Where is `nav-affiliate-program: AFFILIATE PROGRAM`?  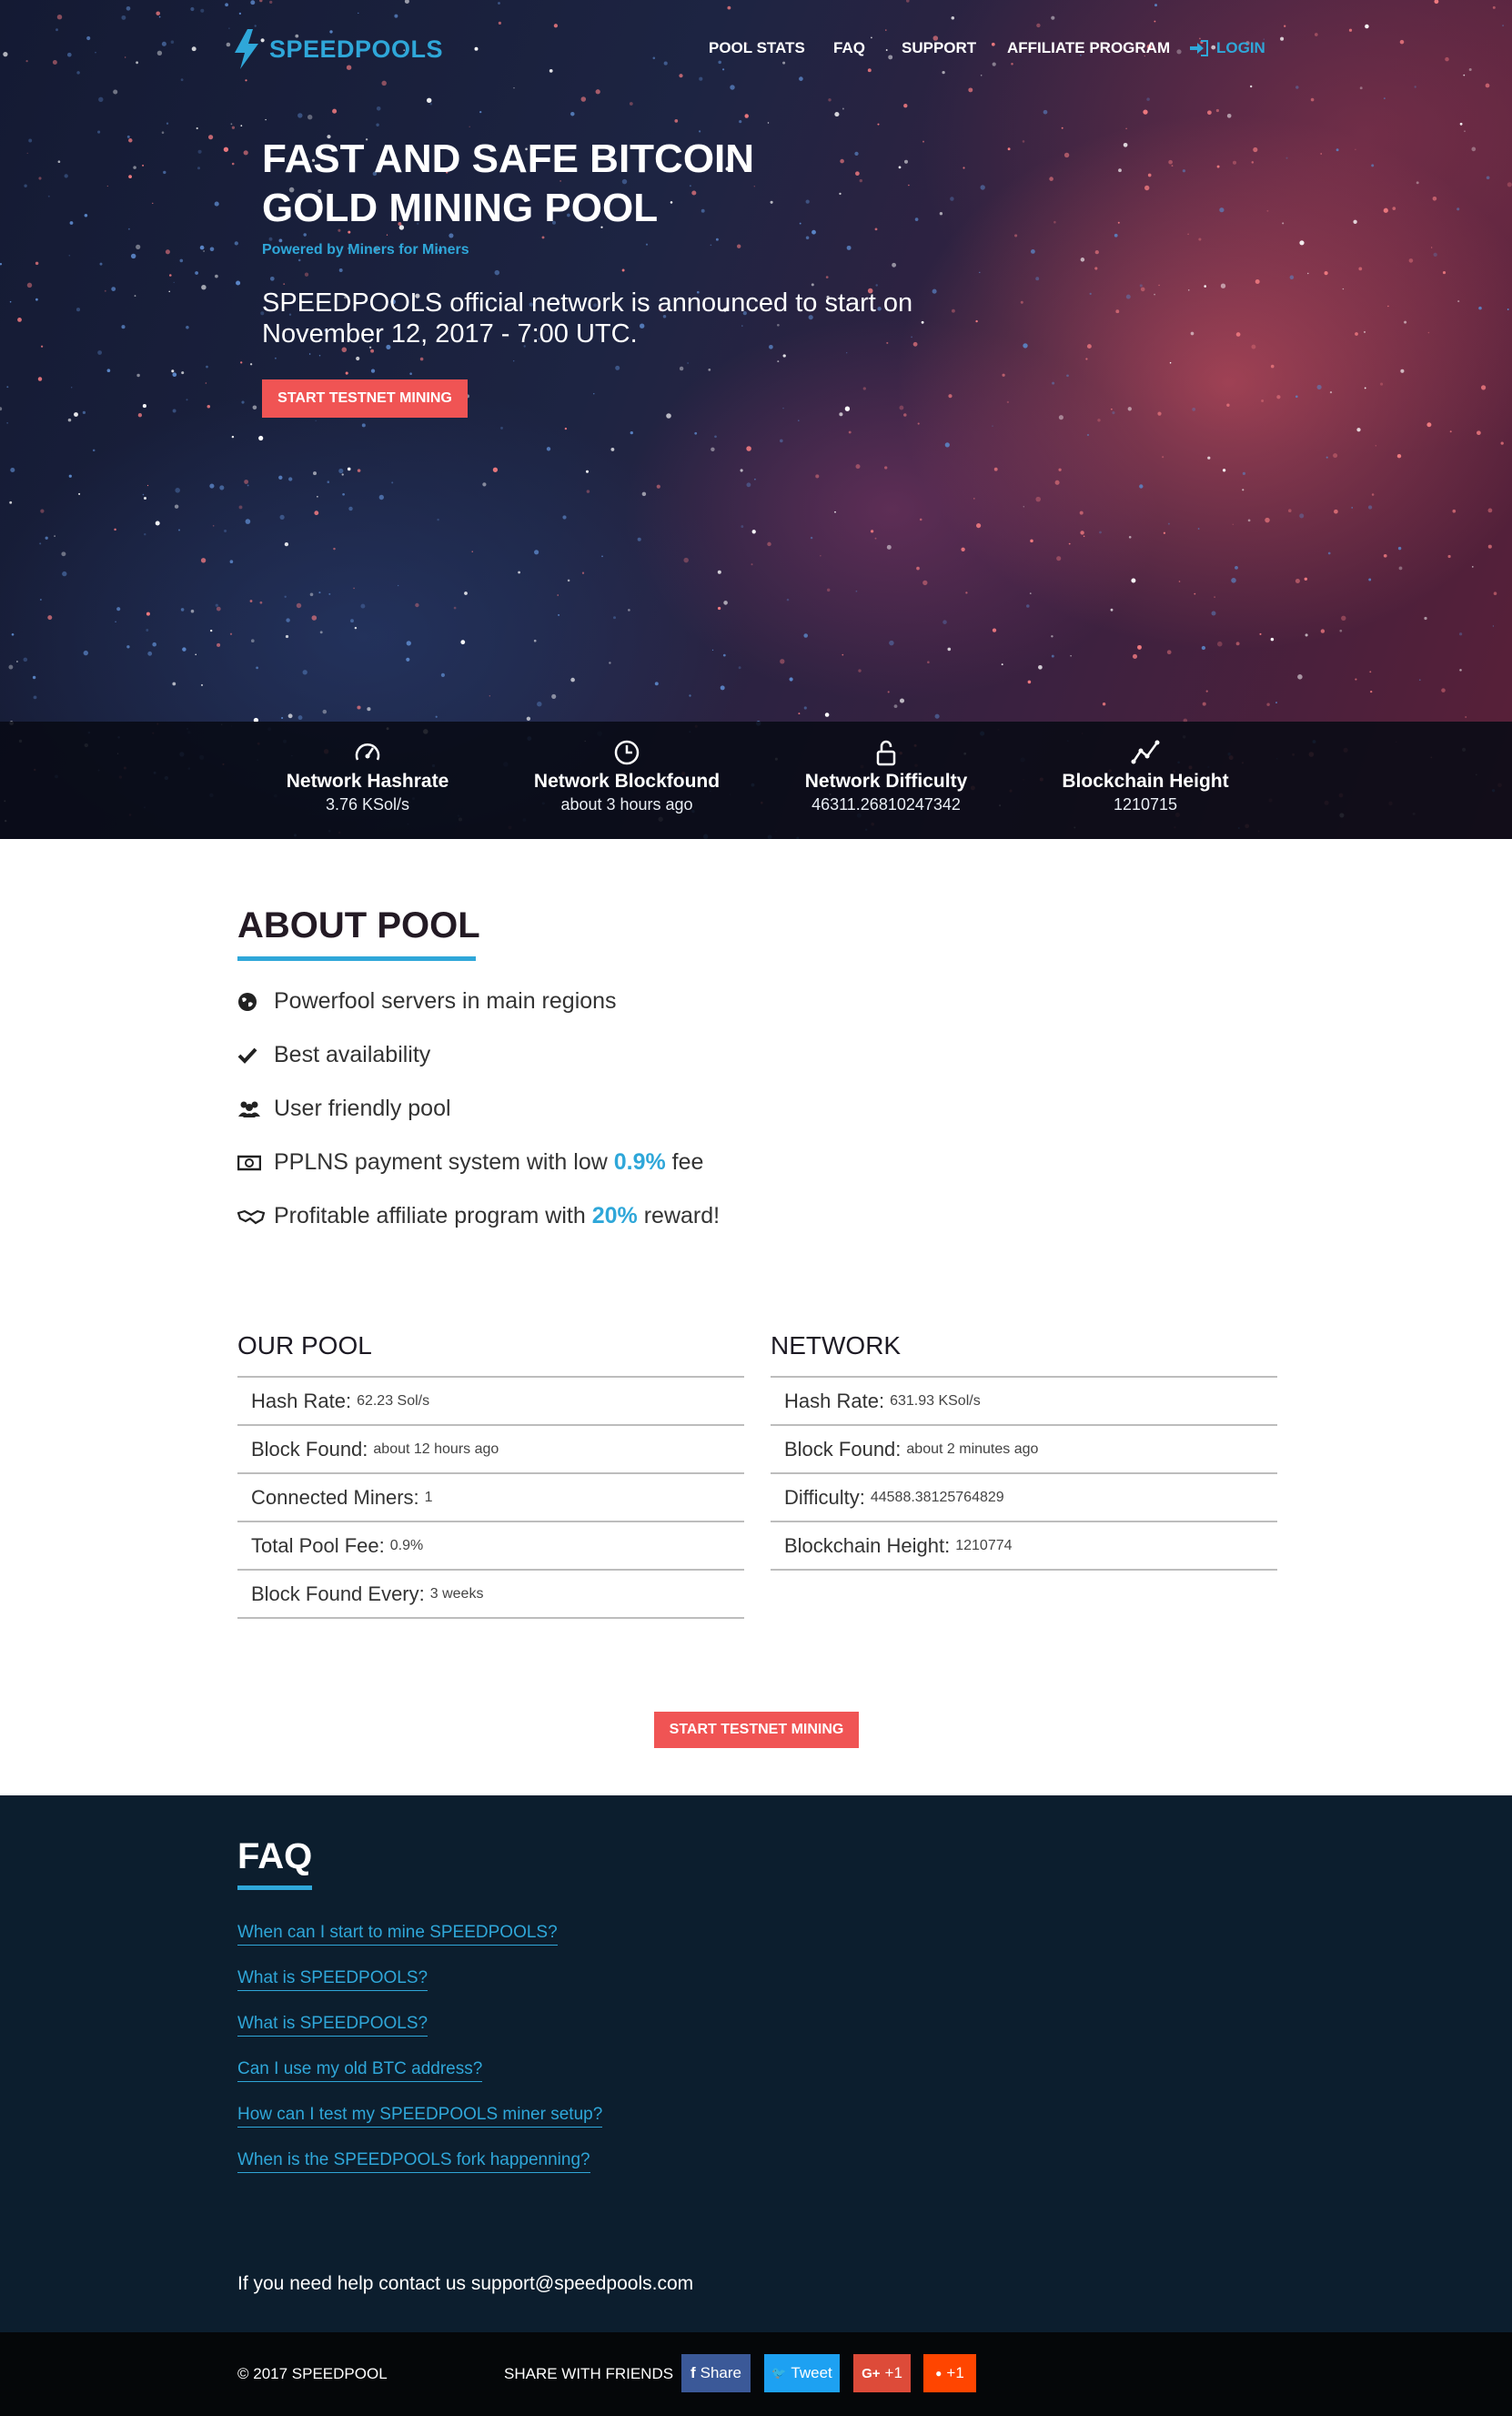 nav-affiliate-program: AFFILIATE PROGRAM is located at coordinates (1089, 48).